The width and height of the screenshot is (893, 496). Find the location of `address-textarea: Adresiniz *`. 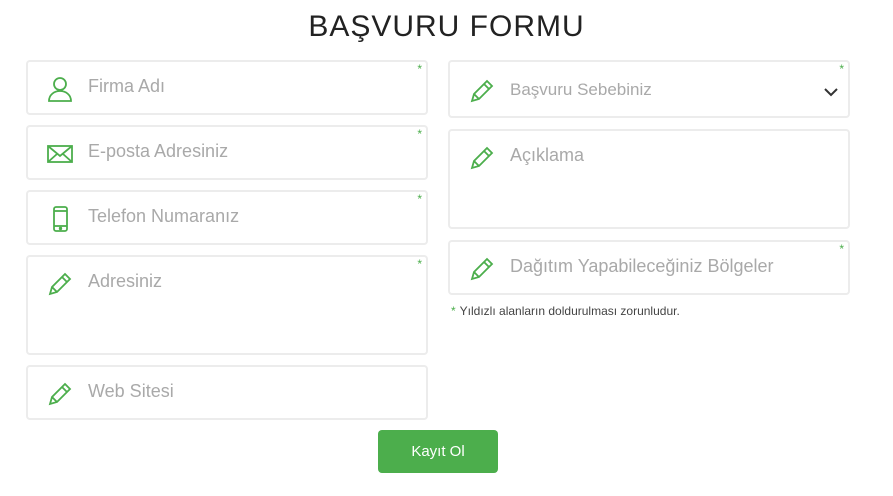

address-textarea: Adresiniz * is located at coordinates (227, 305).